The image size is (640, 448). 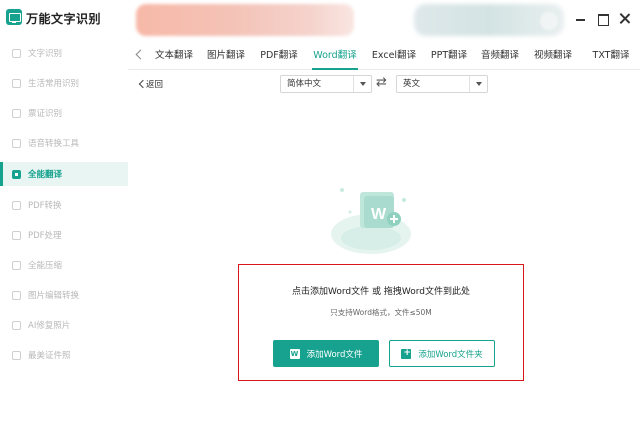 What do you see at coordinates (381, 292) in the screenshot?
I see `drop-instruction: 点击添加Word文件 或 拖拽Word文件到此处` at bounding box center [381, 292].